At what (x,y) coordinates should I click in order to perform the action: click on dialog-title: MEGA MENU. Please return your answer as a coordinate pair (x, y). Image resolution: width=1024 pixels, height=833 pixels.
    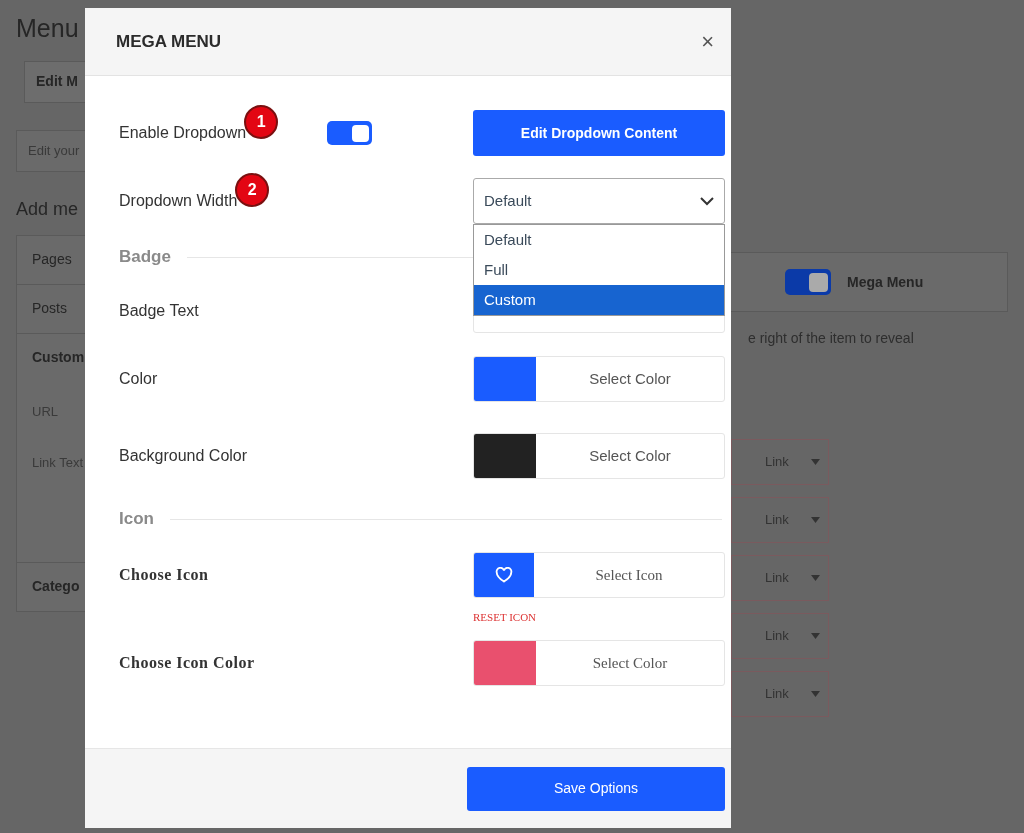
    Looking at the image, I should click on (169, 41).